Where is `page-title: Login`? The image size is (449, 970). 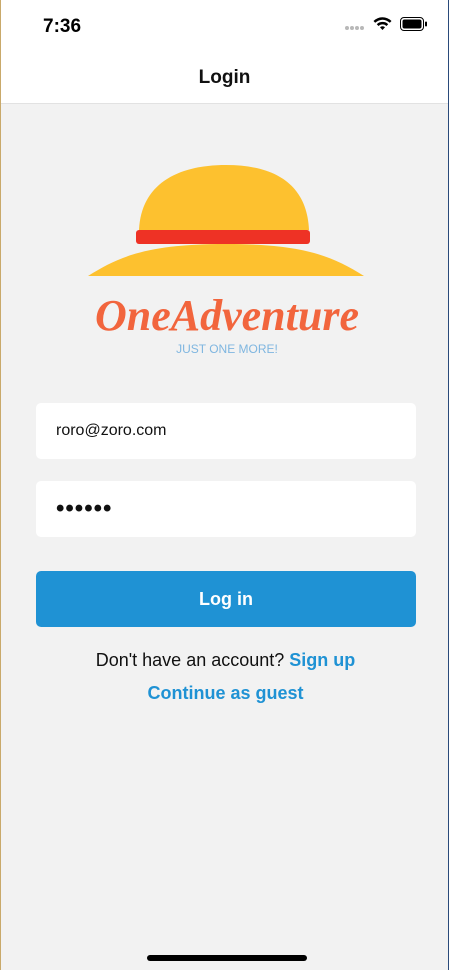
page-title: Login is located at coordinates (224, 77).